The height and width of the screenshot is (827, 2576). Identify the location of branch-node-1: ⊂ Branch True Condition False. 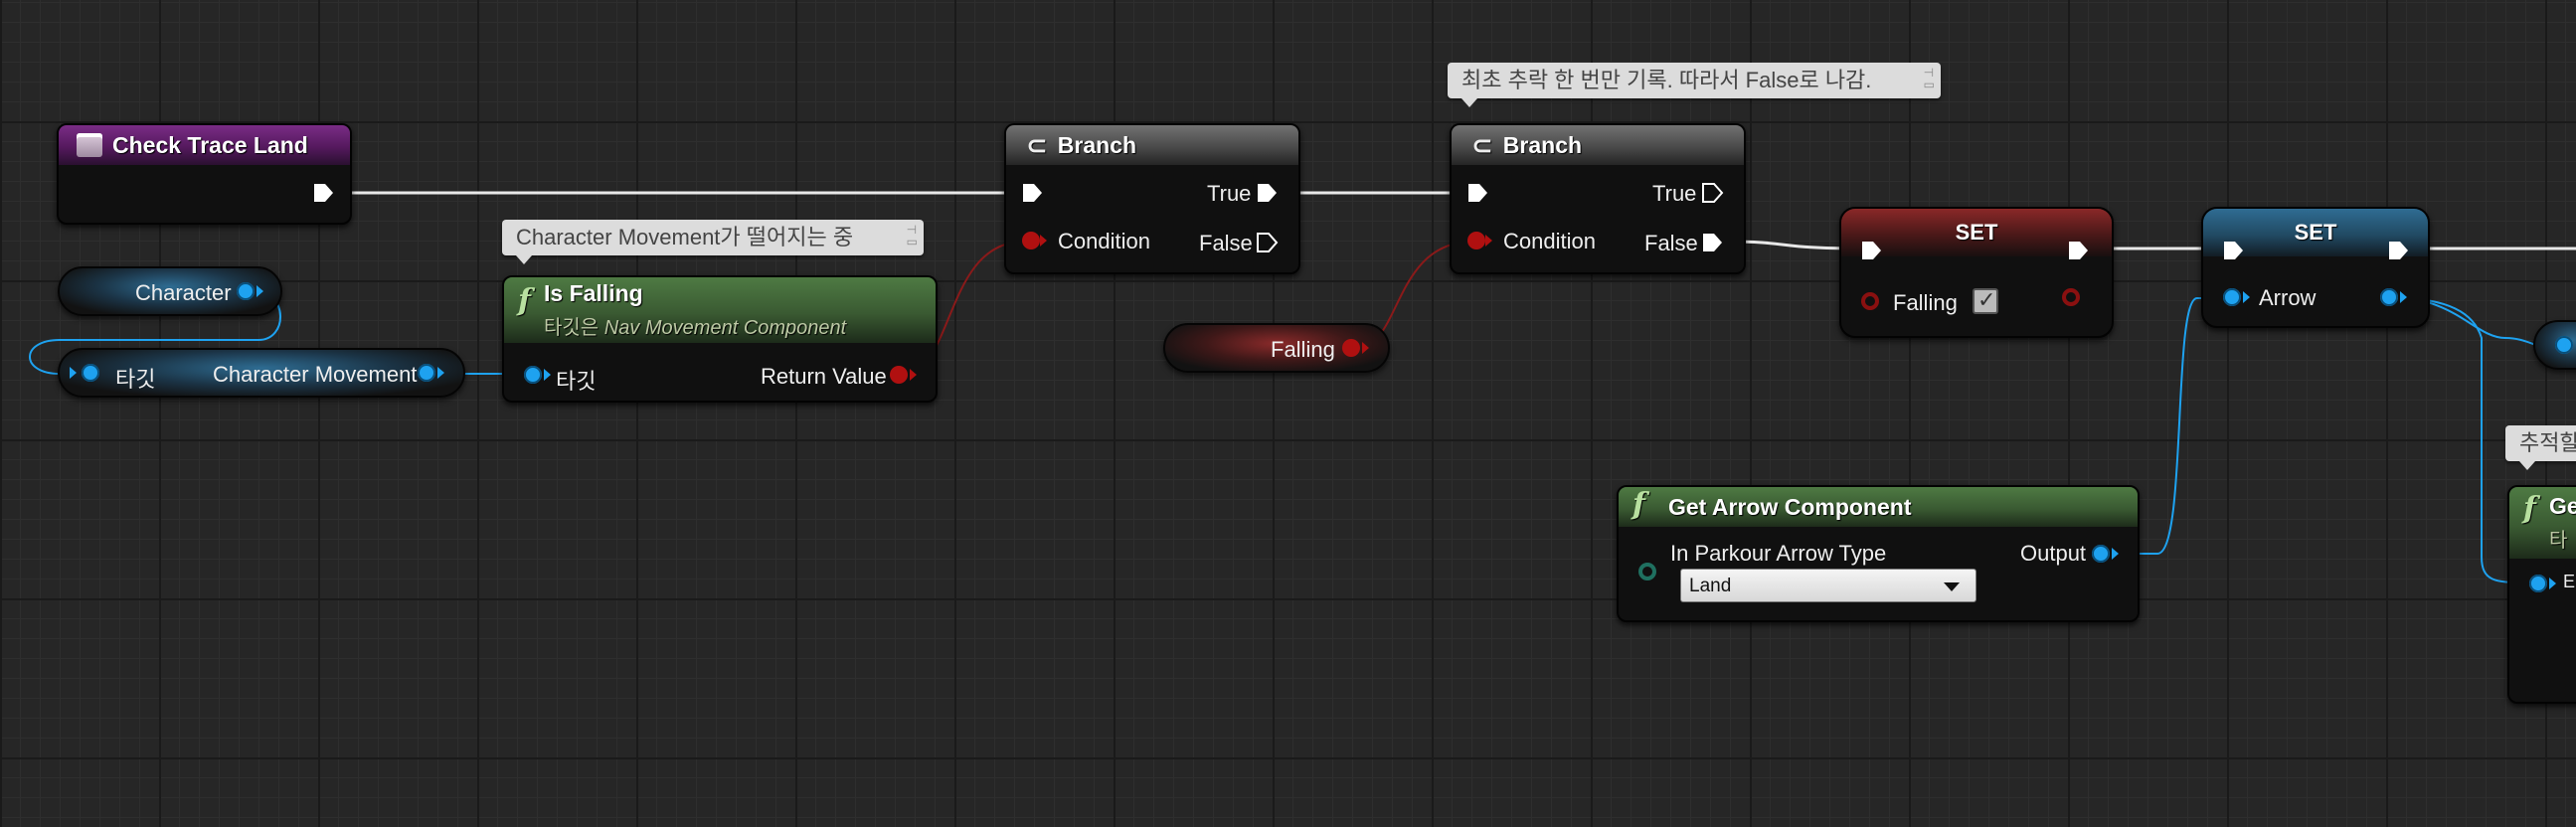
(1152, 198).